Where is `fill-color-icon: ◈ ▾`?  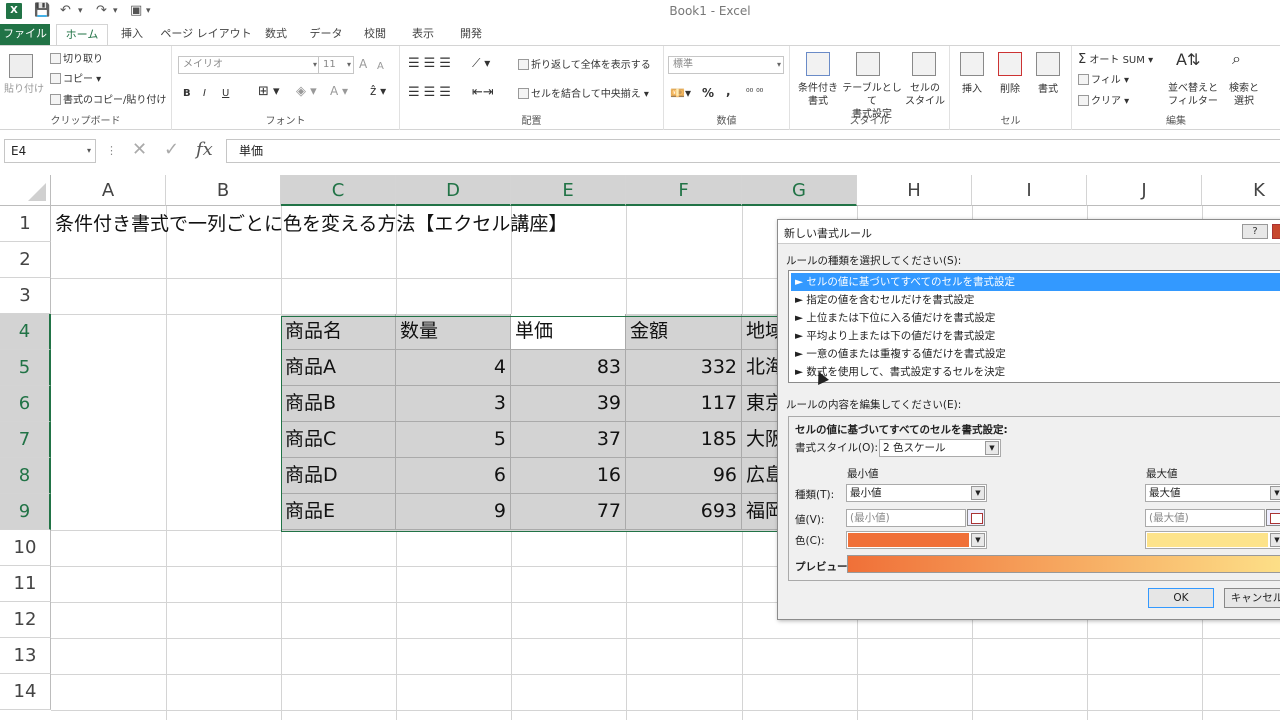
fill-color-icon: ◈ ▾ is located at coordinates (306, 91).